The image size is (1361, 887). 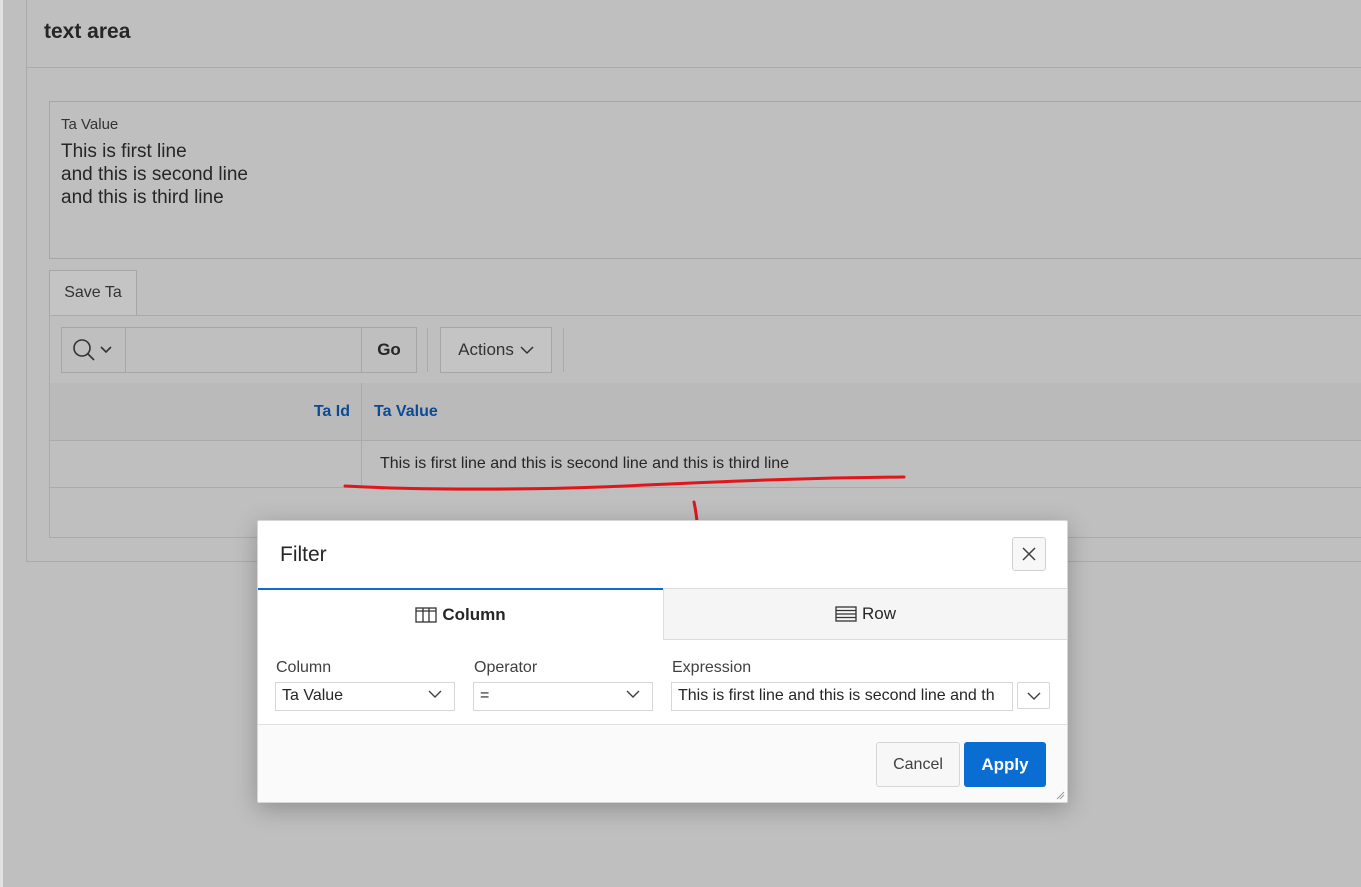 I want to click on operator-select: =, so click(x=563, y=696).